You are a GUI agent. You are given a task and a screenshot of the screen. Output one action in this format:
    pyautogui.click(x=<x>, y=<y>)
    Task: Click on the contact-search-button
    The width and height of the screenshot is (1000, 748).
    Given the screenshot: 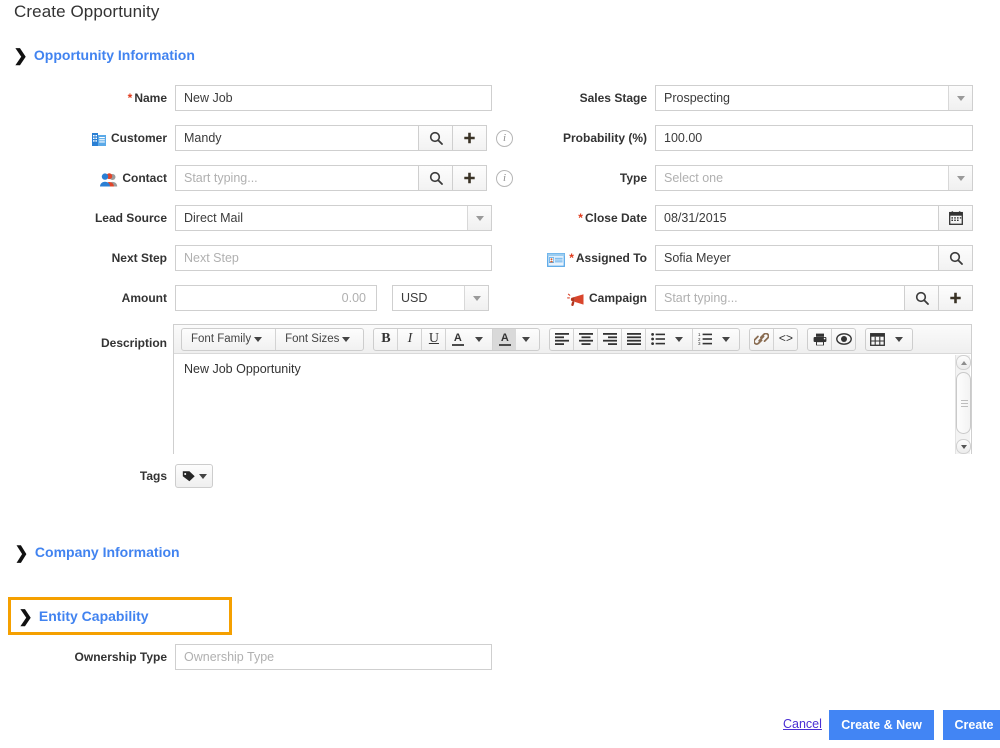 What is the action you would take?
    pyautogui.click(x=436, y=178)
    